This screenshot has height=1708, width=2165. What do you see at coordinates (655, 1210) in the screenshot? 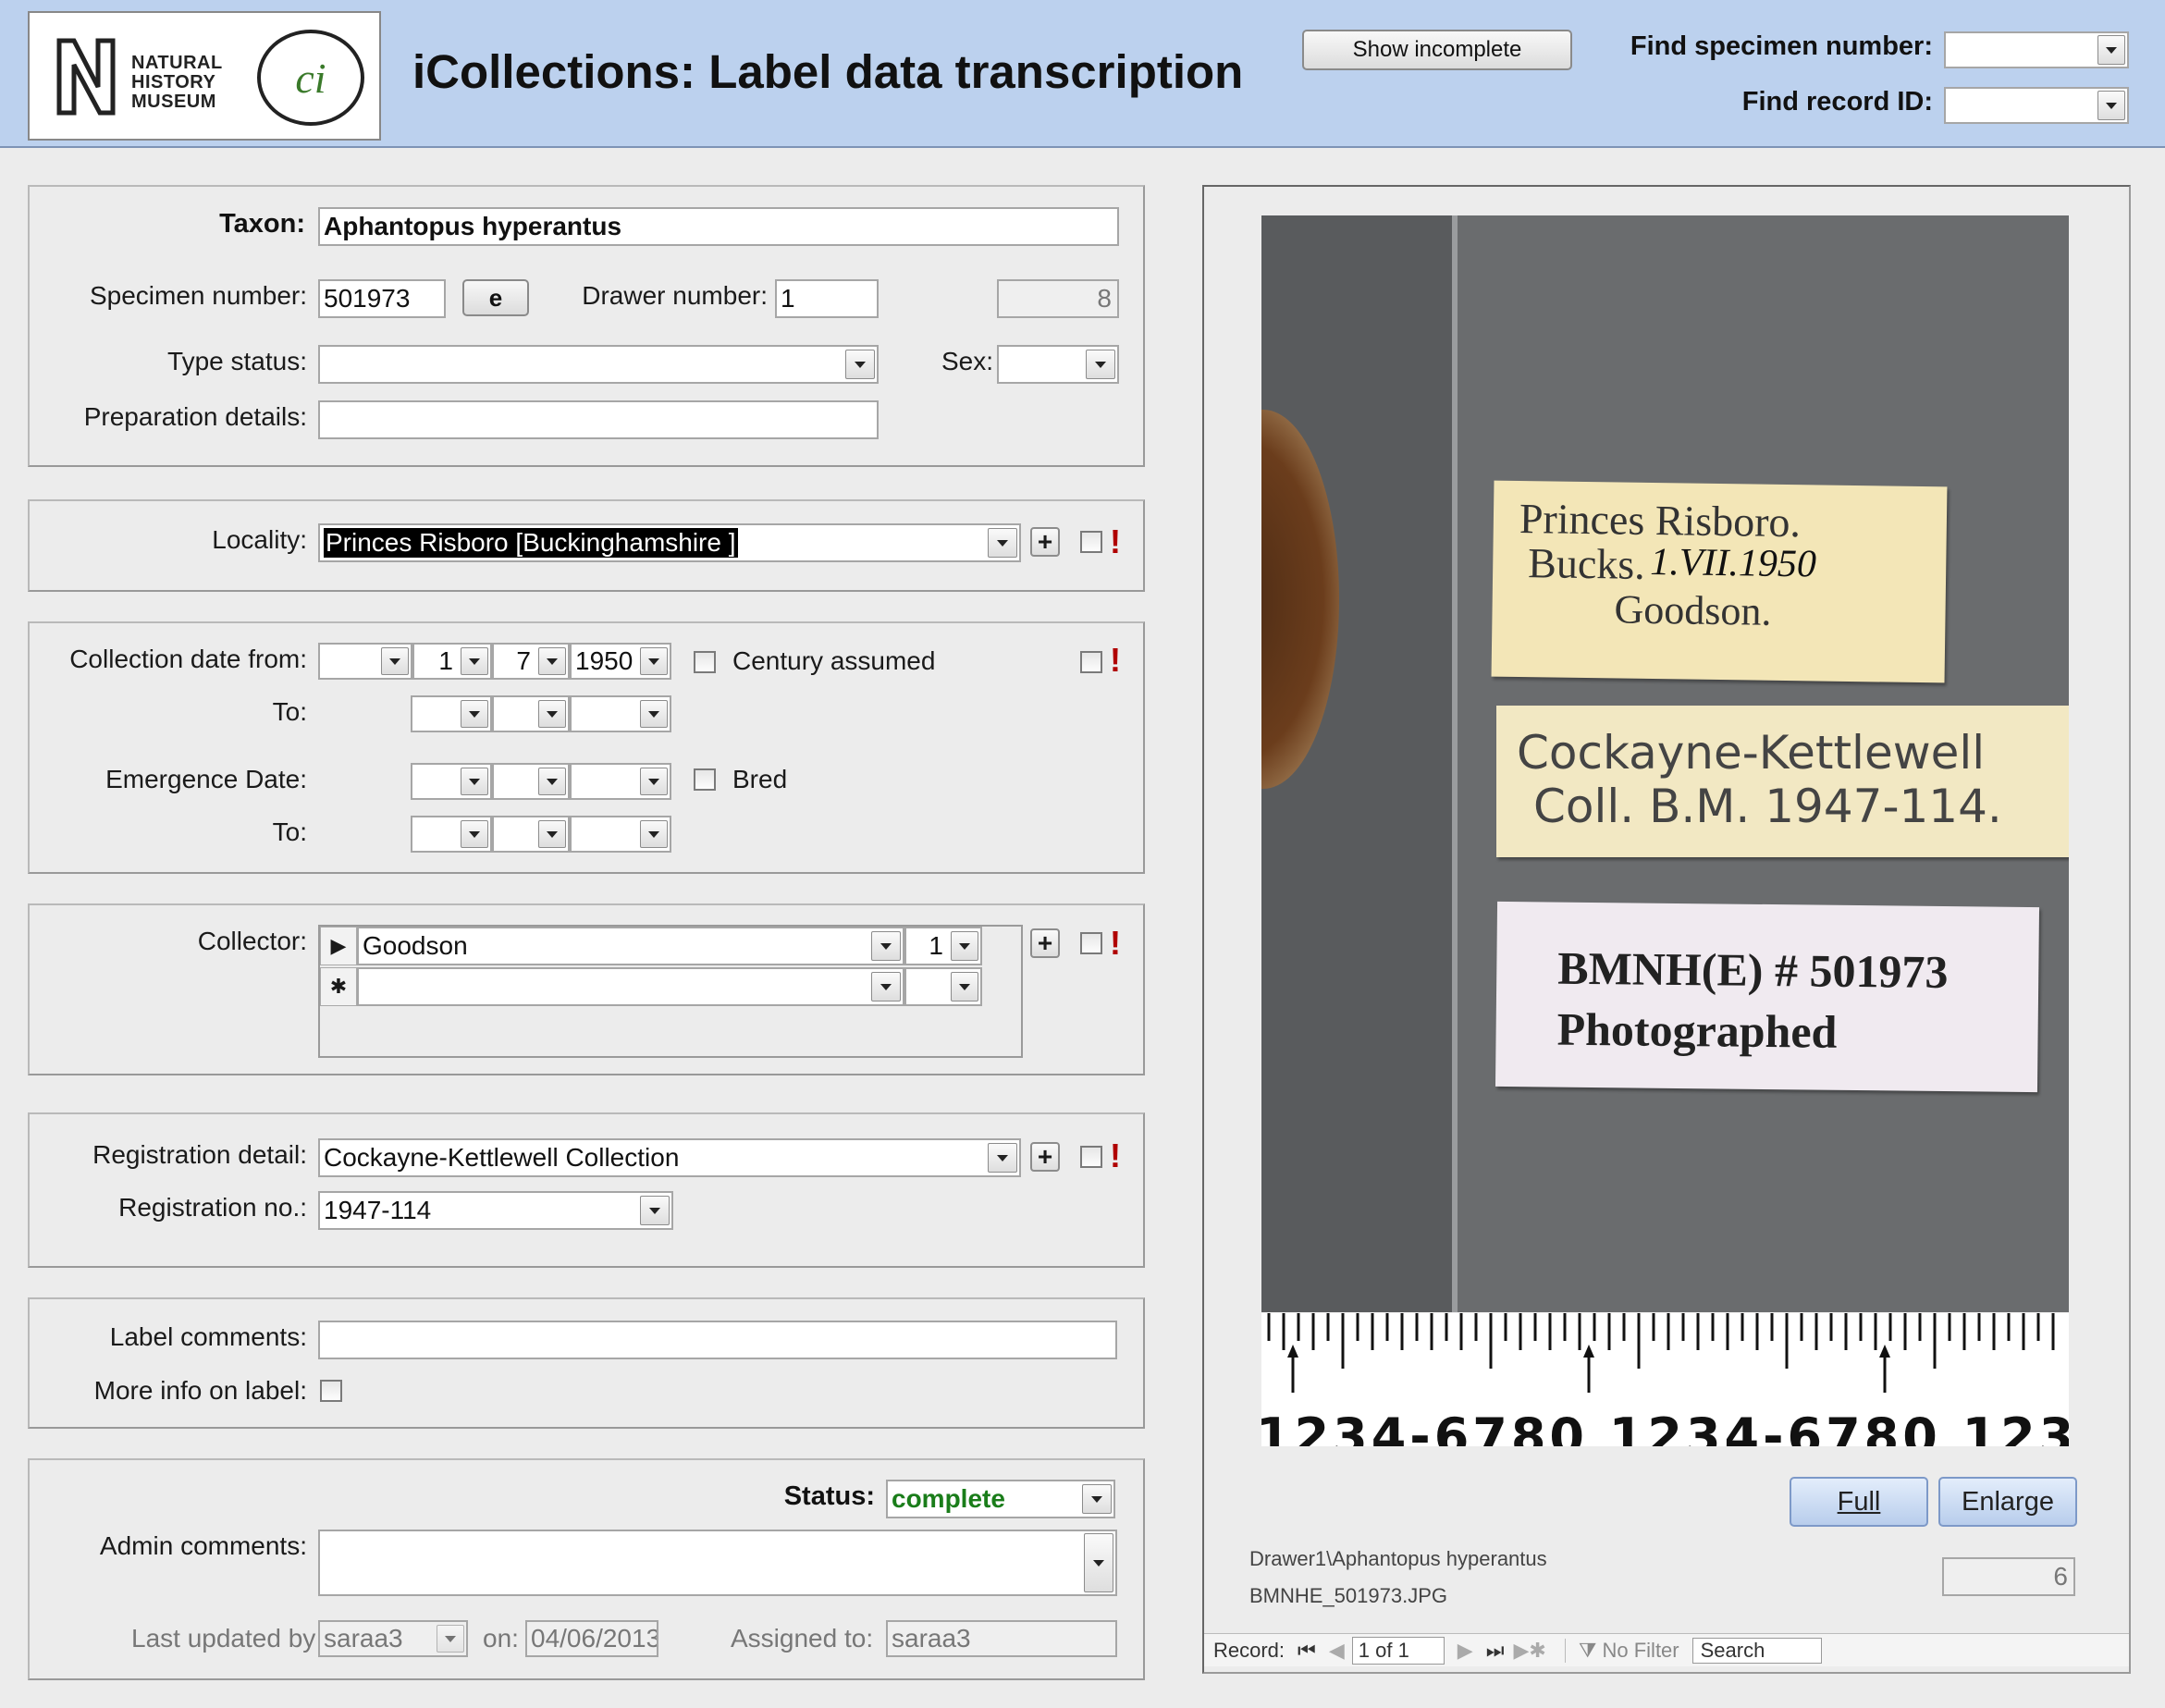
I see `registration-no-dropdown-icon` at bounding box center [655, 1210].